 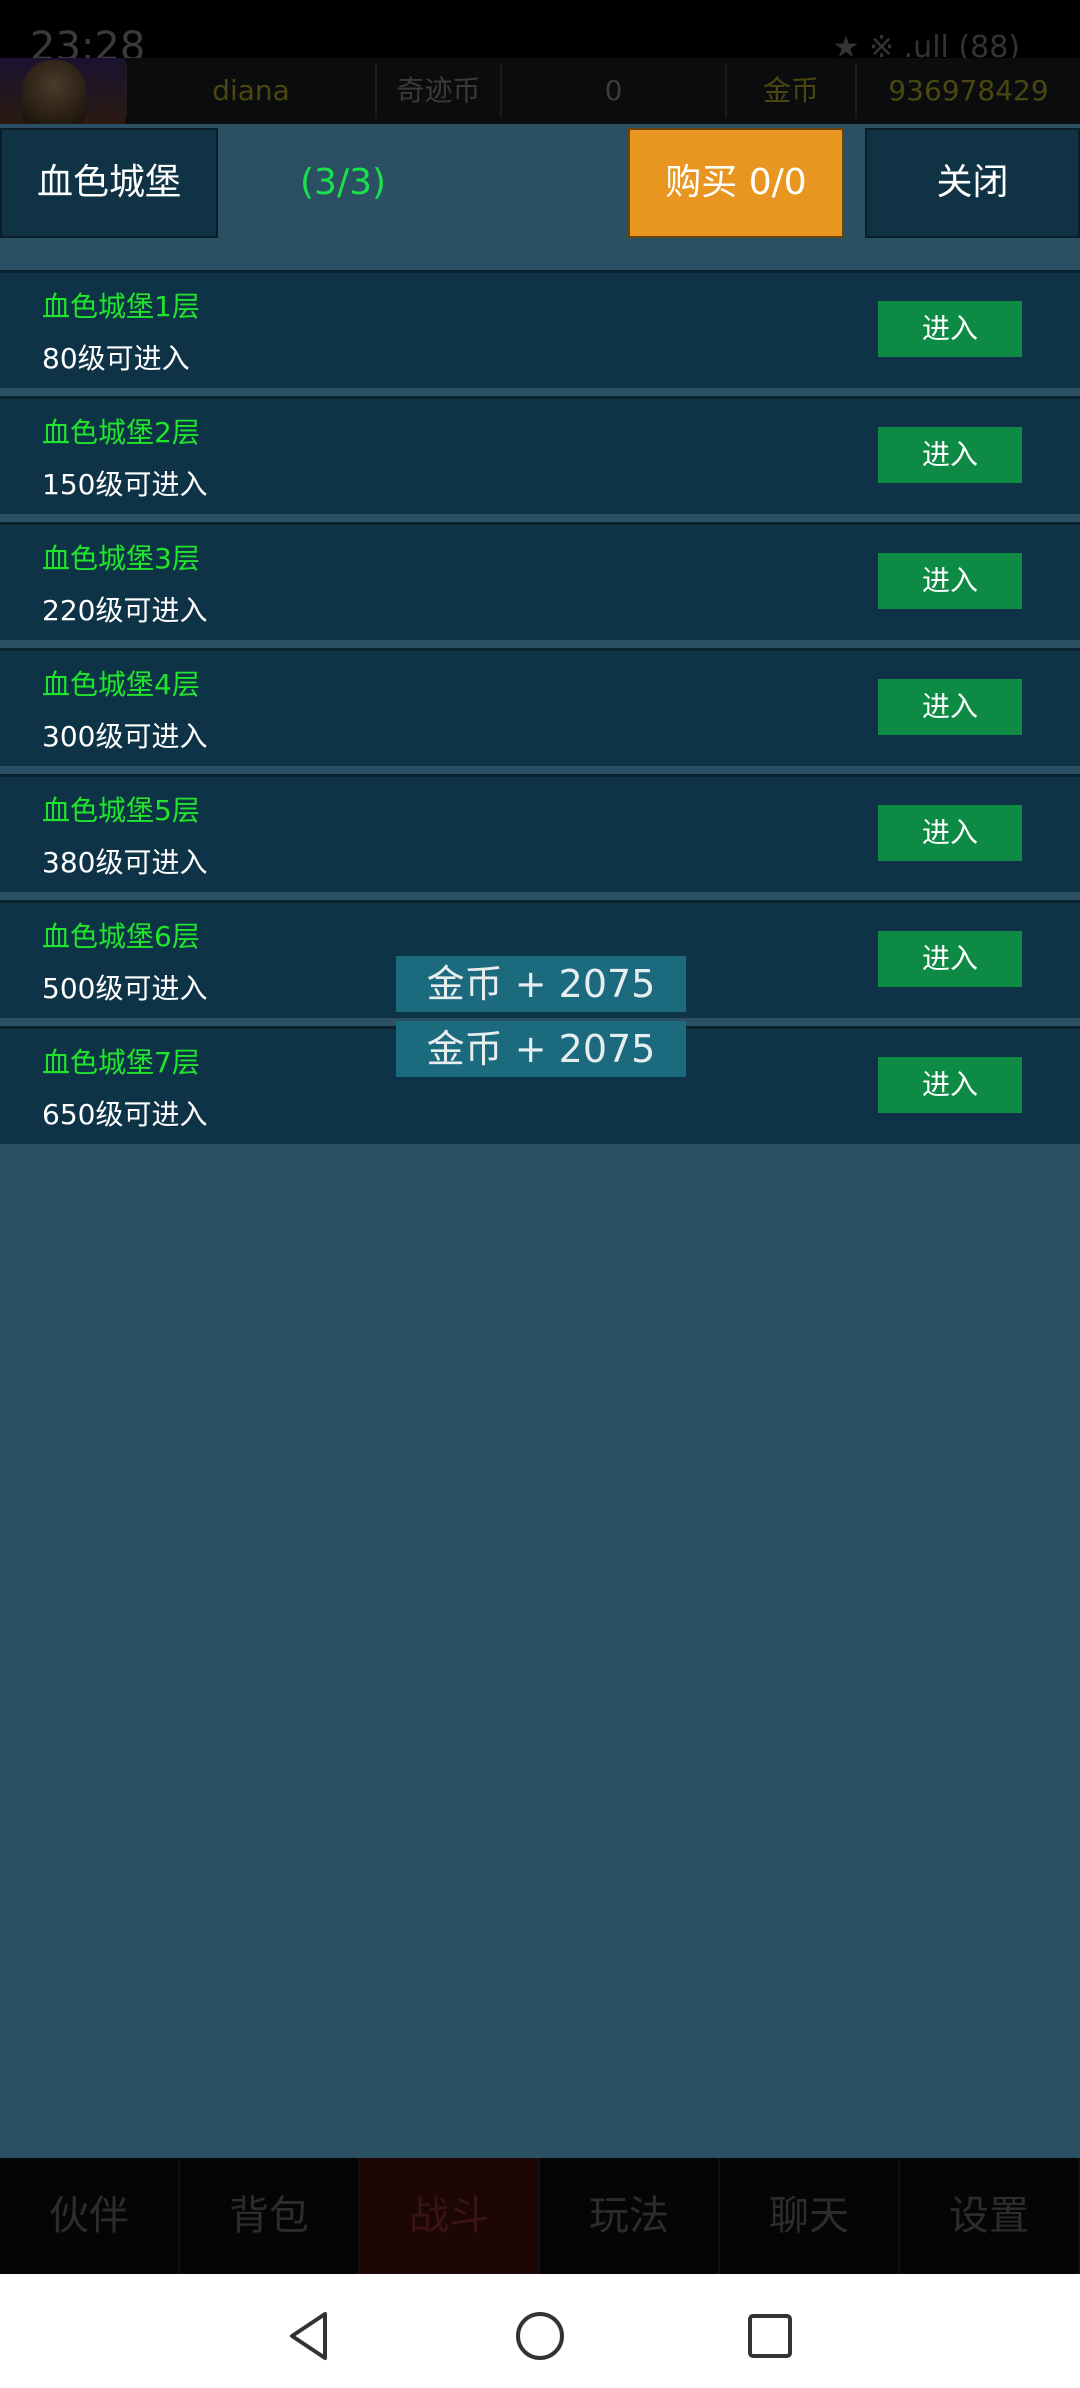 I want to click on floor-requirement: 220级可进入, so click(x=125, y=610).